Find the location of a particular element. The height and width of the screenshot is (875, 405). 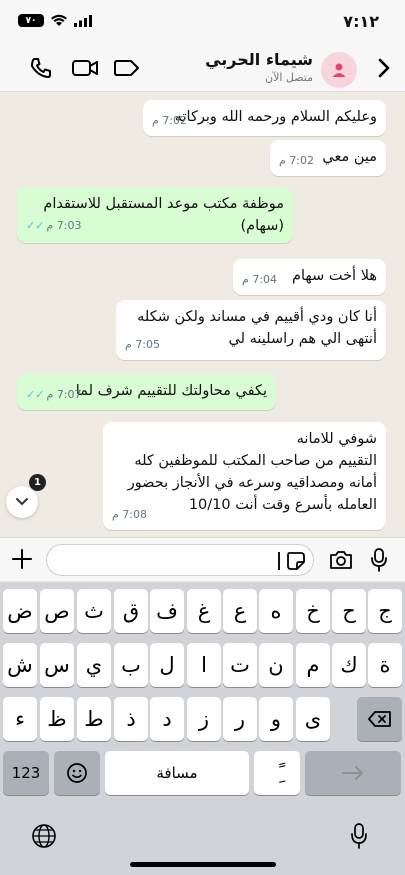

key: ء is located at coordinates (20, 719).